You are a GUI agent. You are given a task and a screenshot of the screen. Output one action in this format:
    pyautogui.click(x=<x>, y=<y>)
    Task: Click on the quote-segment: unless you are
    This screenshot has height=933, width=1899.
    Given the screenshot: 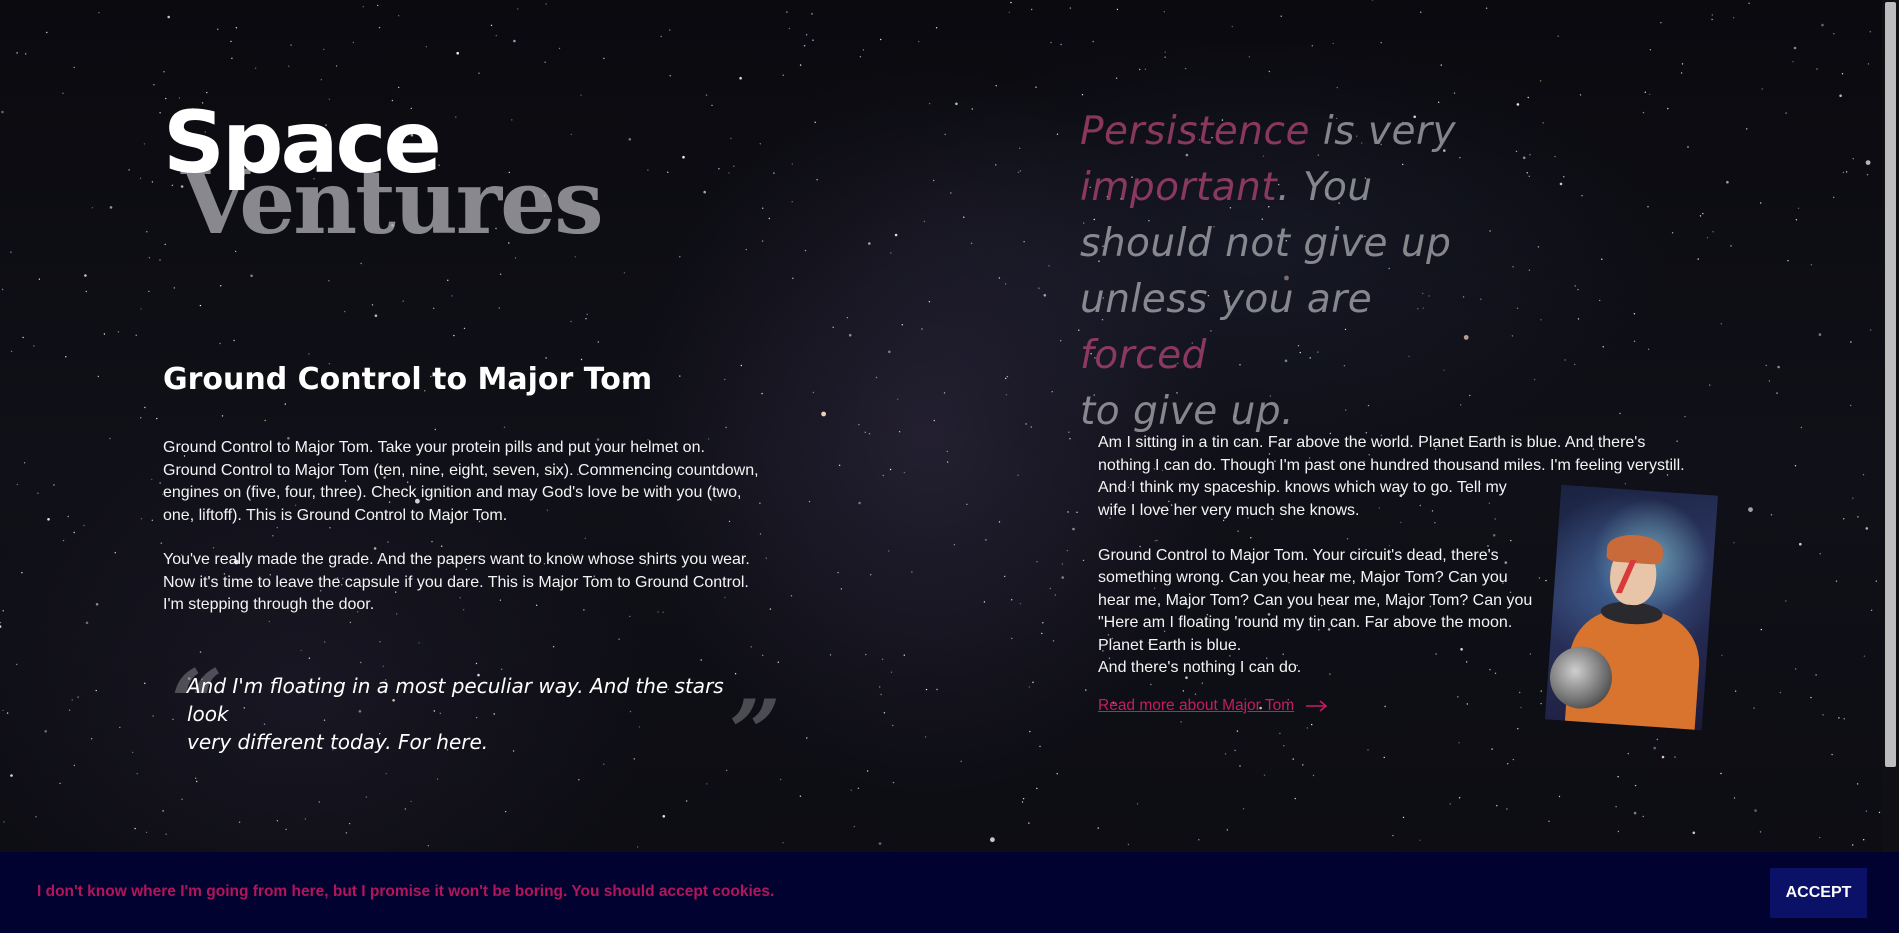 What is the action you would take?
    pyautogui.click(x=1226, y=299)
    